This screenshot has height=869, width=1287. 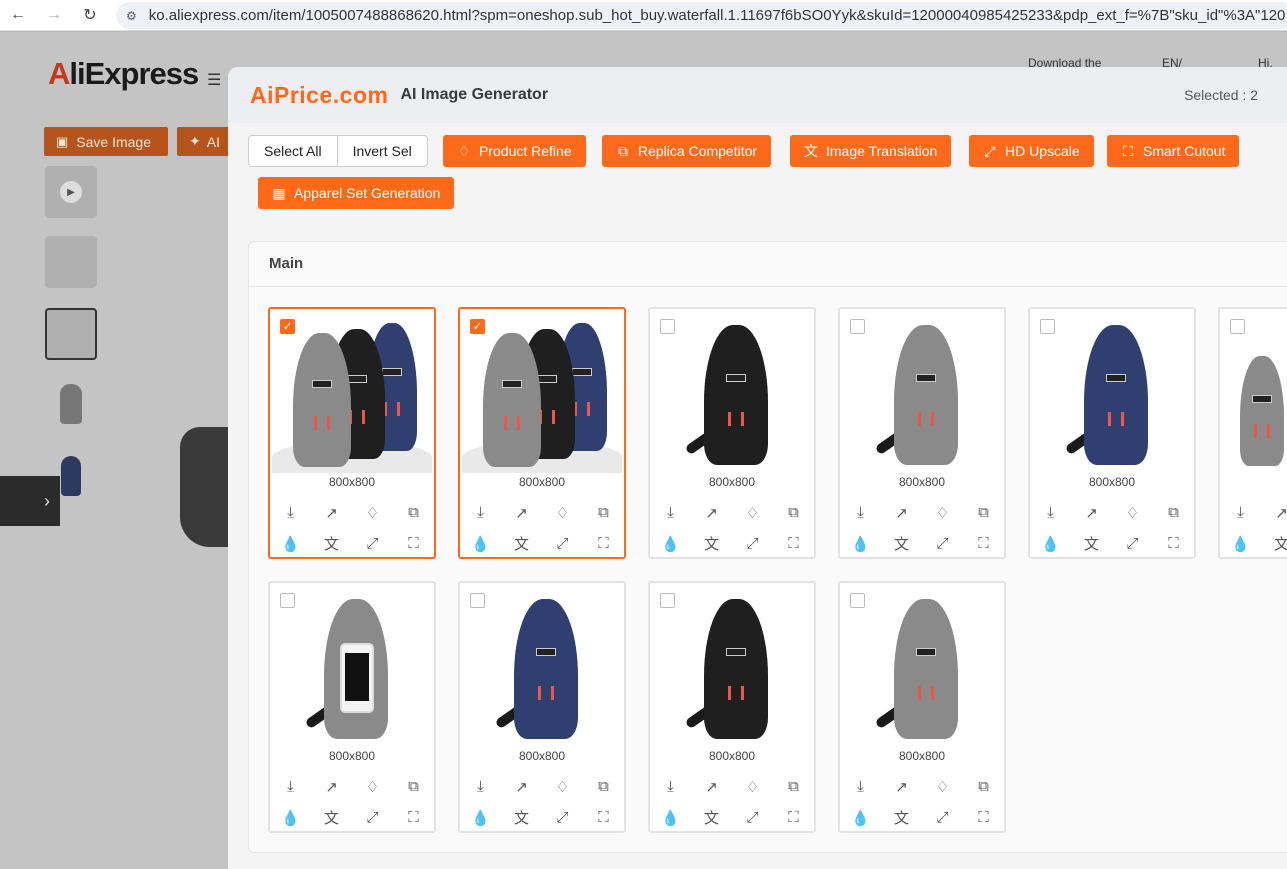 What do you see at coordinates (131, 16) in the screenshot?
I see `site-info-icon: ⚙` at bounding box center [131, 16].